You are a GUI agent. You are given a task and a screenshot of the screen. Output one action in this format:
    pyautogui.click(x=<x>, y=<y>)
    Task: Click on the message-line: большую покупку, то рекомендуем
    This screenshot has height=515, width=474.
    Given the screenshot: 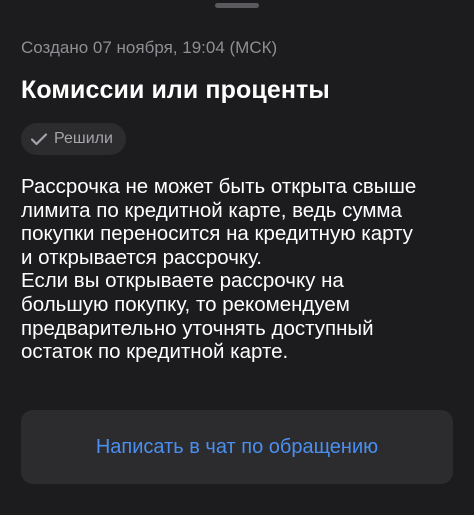 What is the action you would take?
    pyautogui.click(x=185, y=304)
    